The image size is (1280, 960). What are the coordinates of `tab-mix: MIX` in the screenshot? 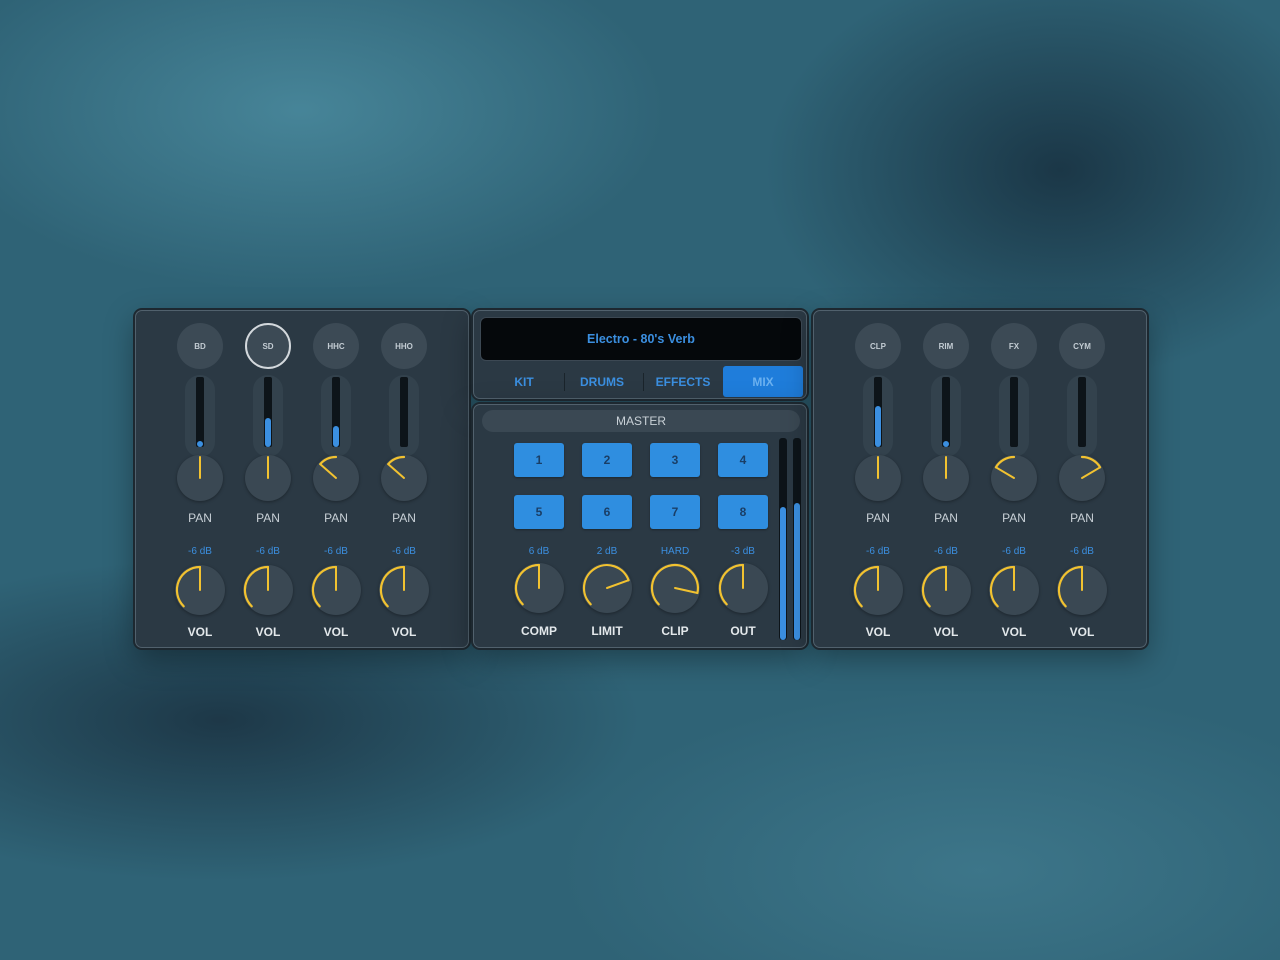 It's located at (763, 381).